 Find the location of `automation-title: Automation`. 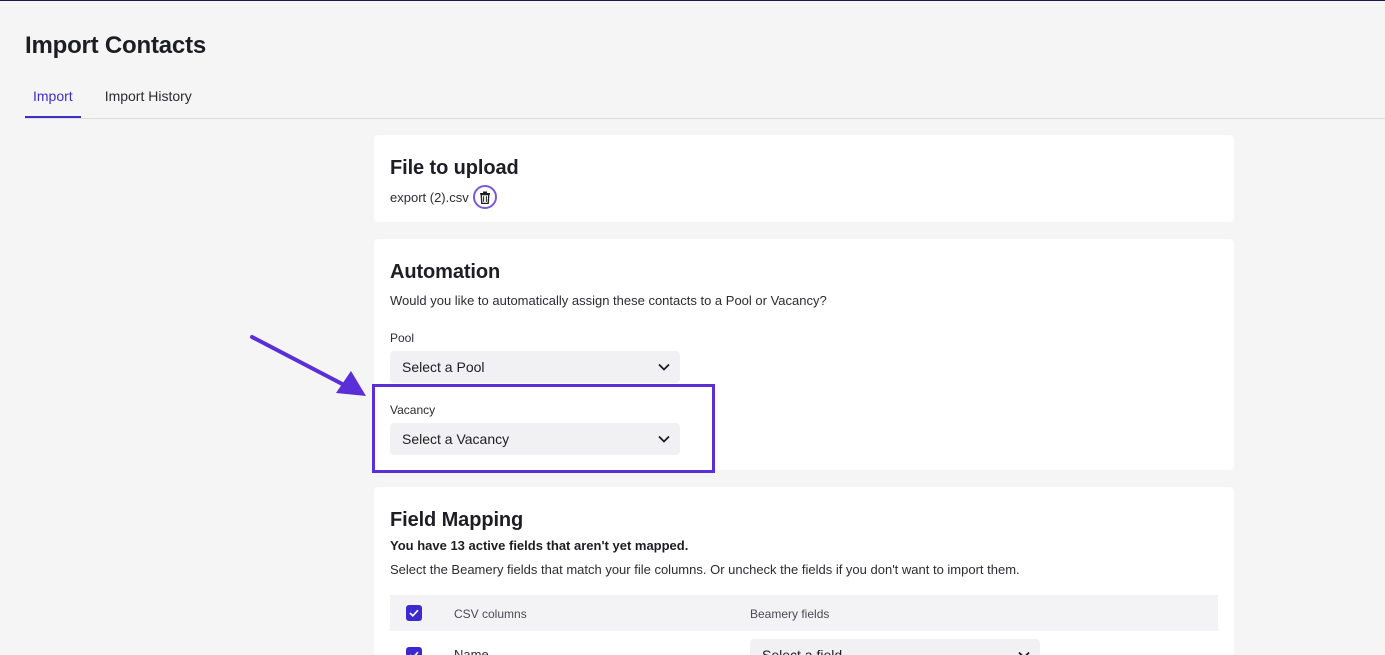

automation-title: Automation is located at coordinates (445, 272).